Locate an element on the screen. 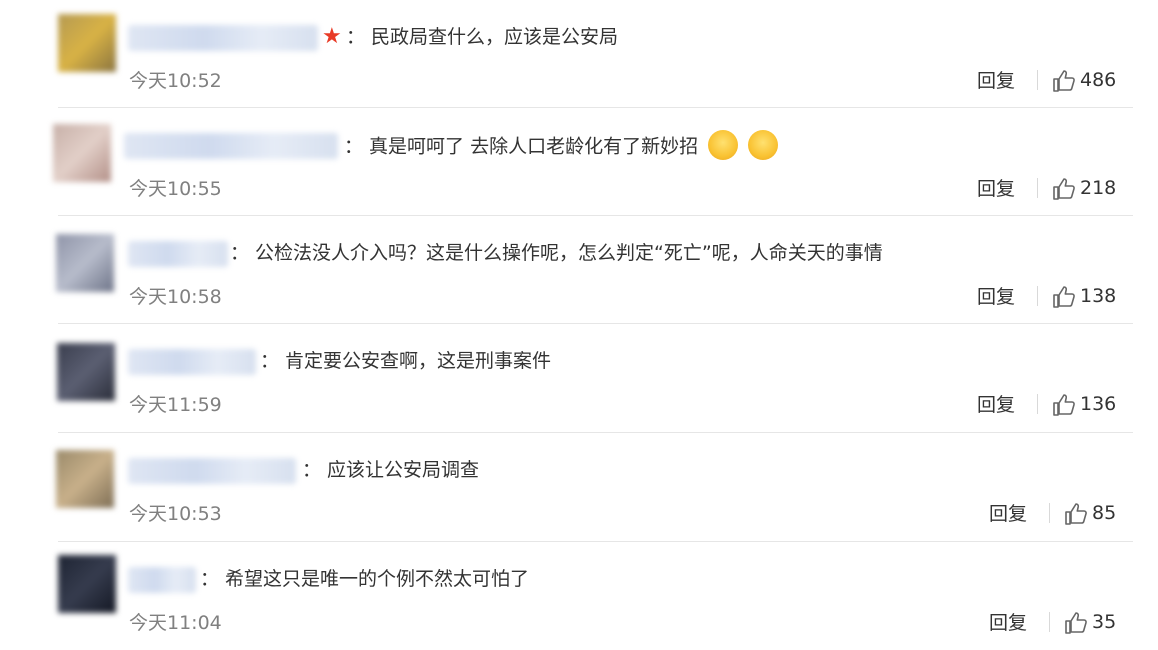  comment-text: ： 民政局查什么，应该是公安局 is located at coordinates (482, 37).